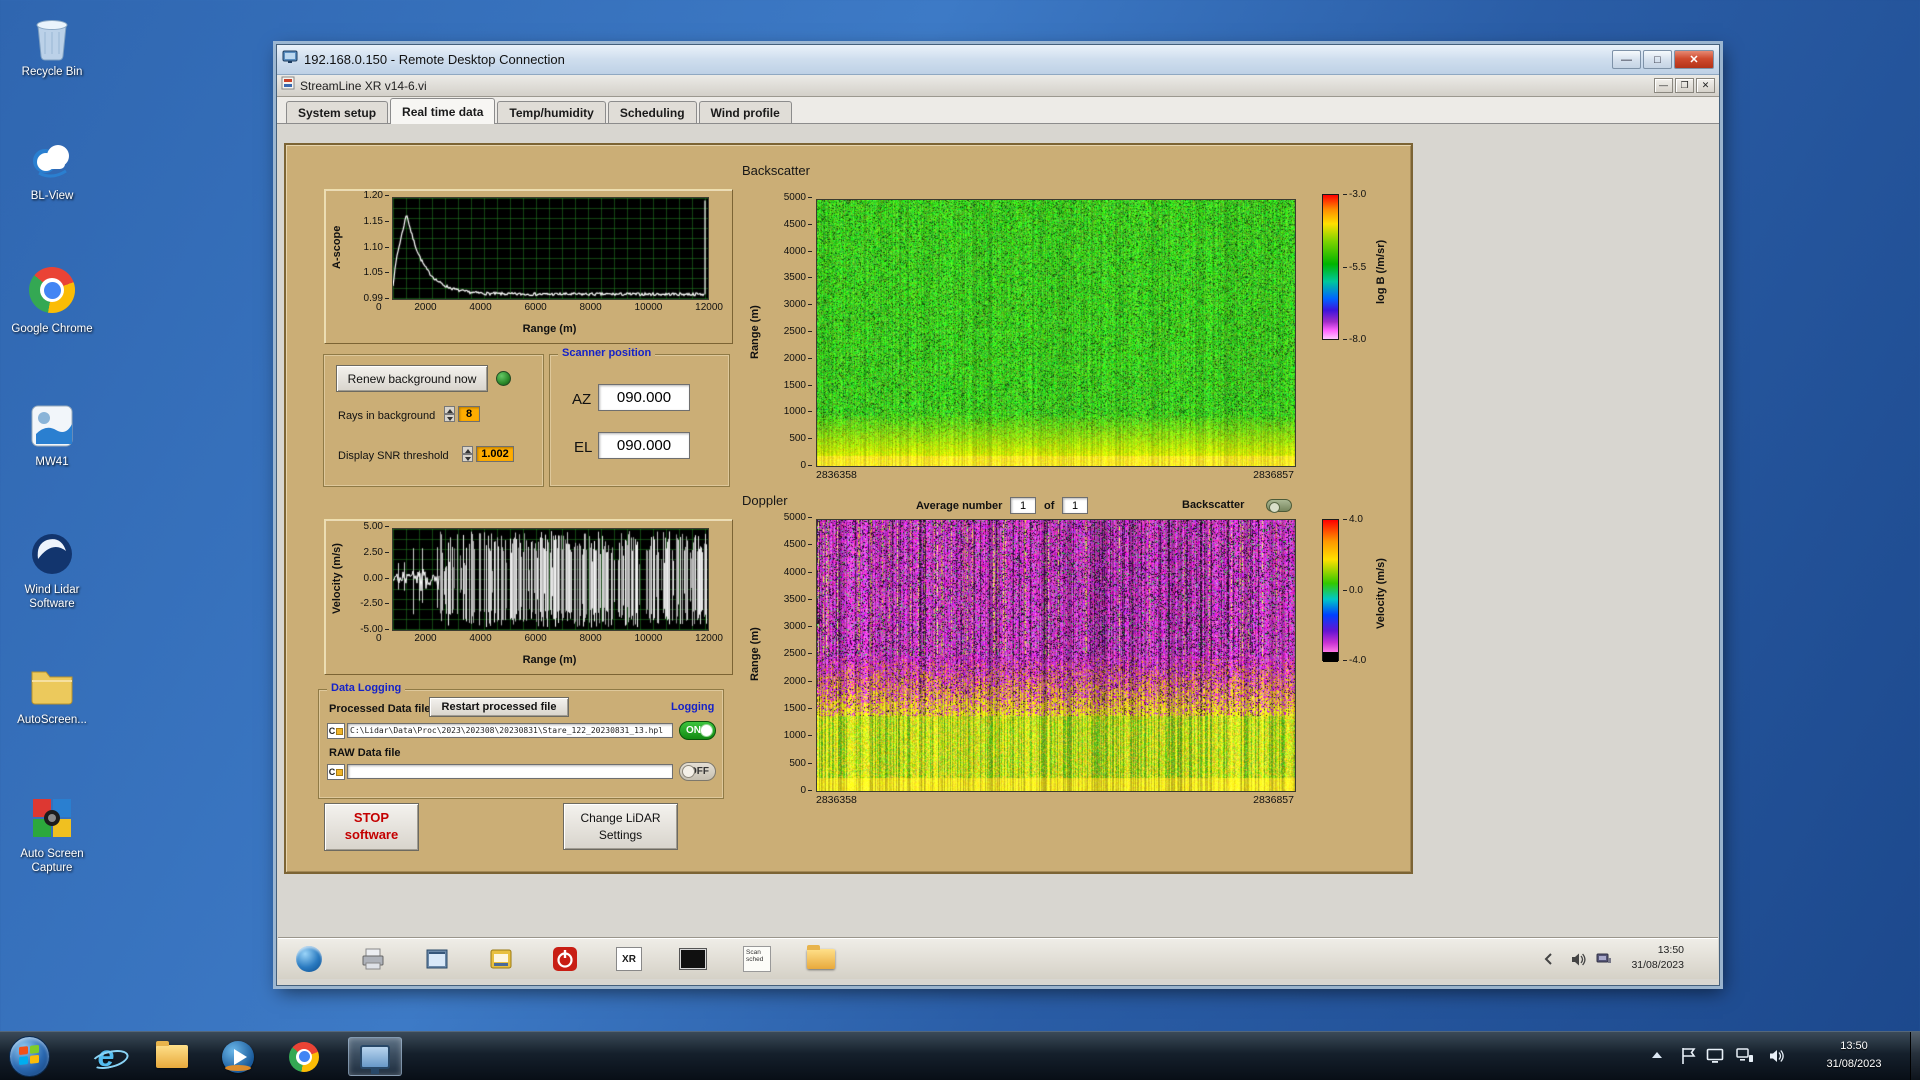  Describe the element at coordinates (510, 771) in the screenshot. I see `raw-path-input` at that location.